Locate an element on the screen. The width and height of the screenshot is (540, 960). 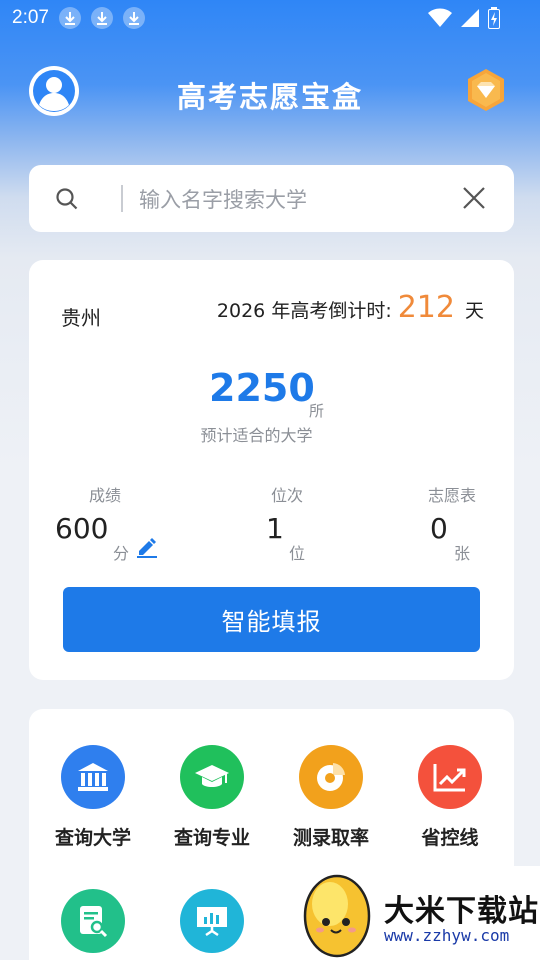
signal-icon is located at coordinates (470, 20).